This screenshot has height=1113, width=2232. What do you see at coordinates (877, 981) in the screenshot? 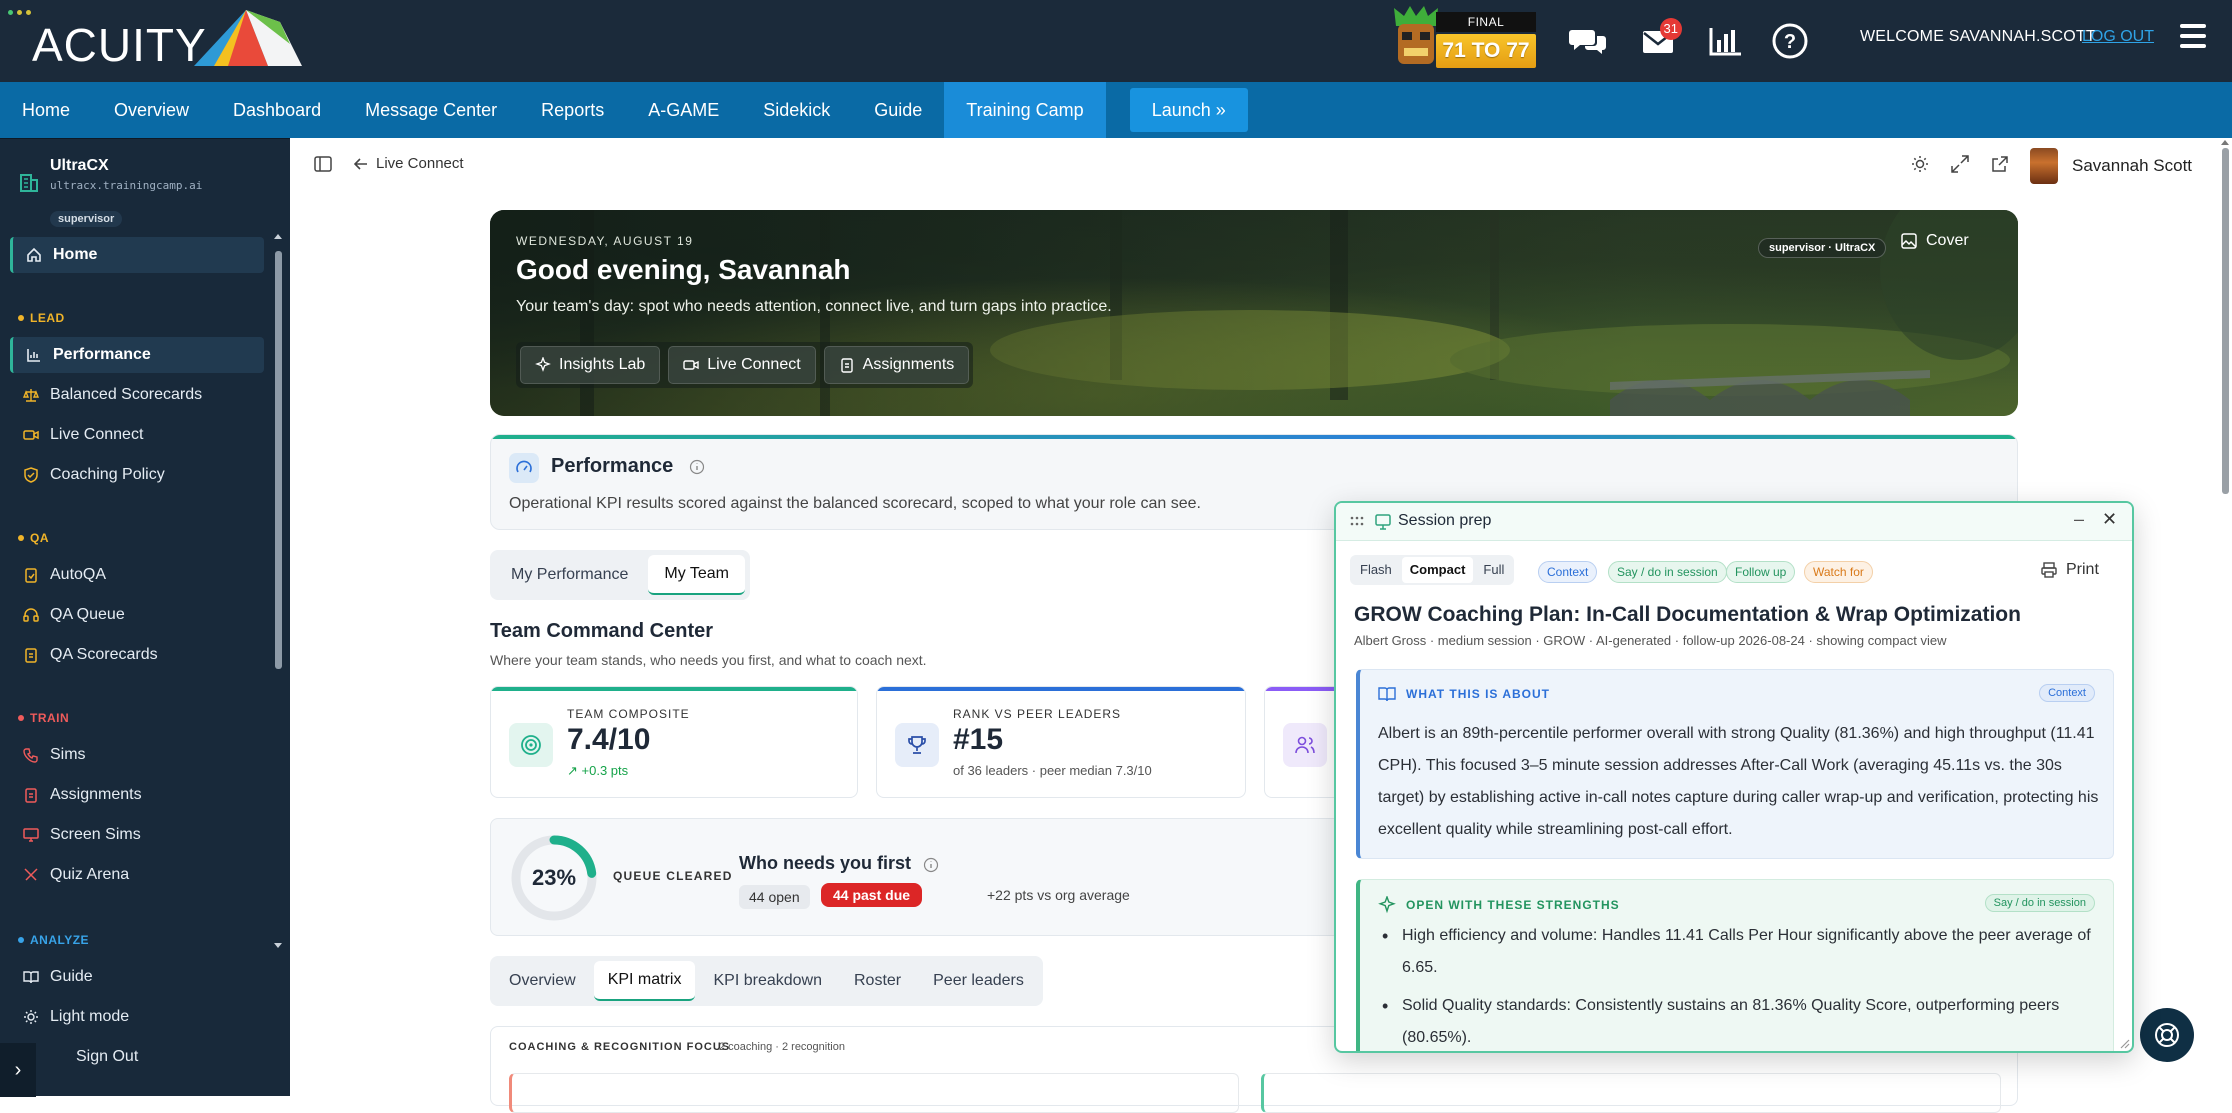
I see `tab-roster: Roster` at bounding box center [877, 981].